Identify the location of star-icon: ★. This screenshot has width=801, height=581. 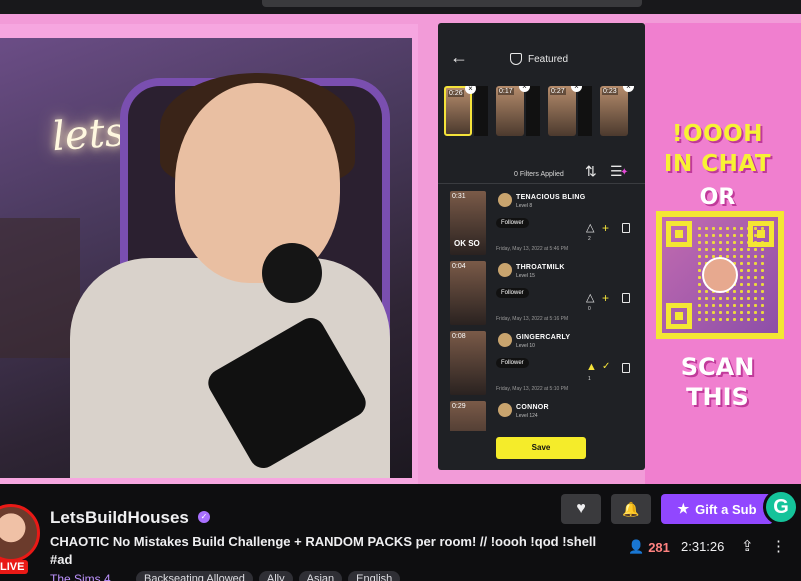
(683, 508).